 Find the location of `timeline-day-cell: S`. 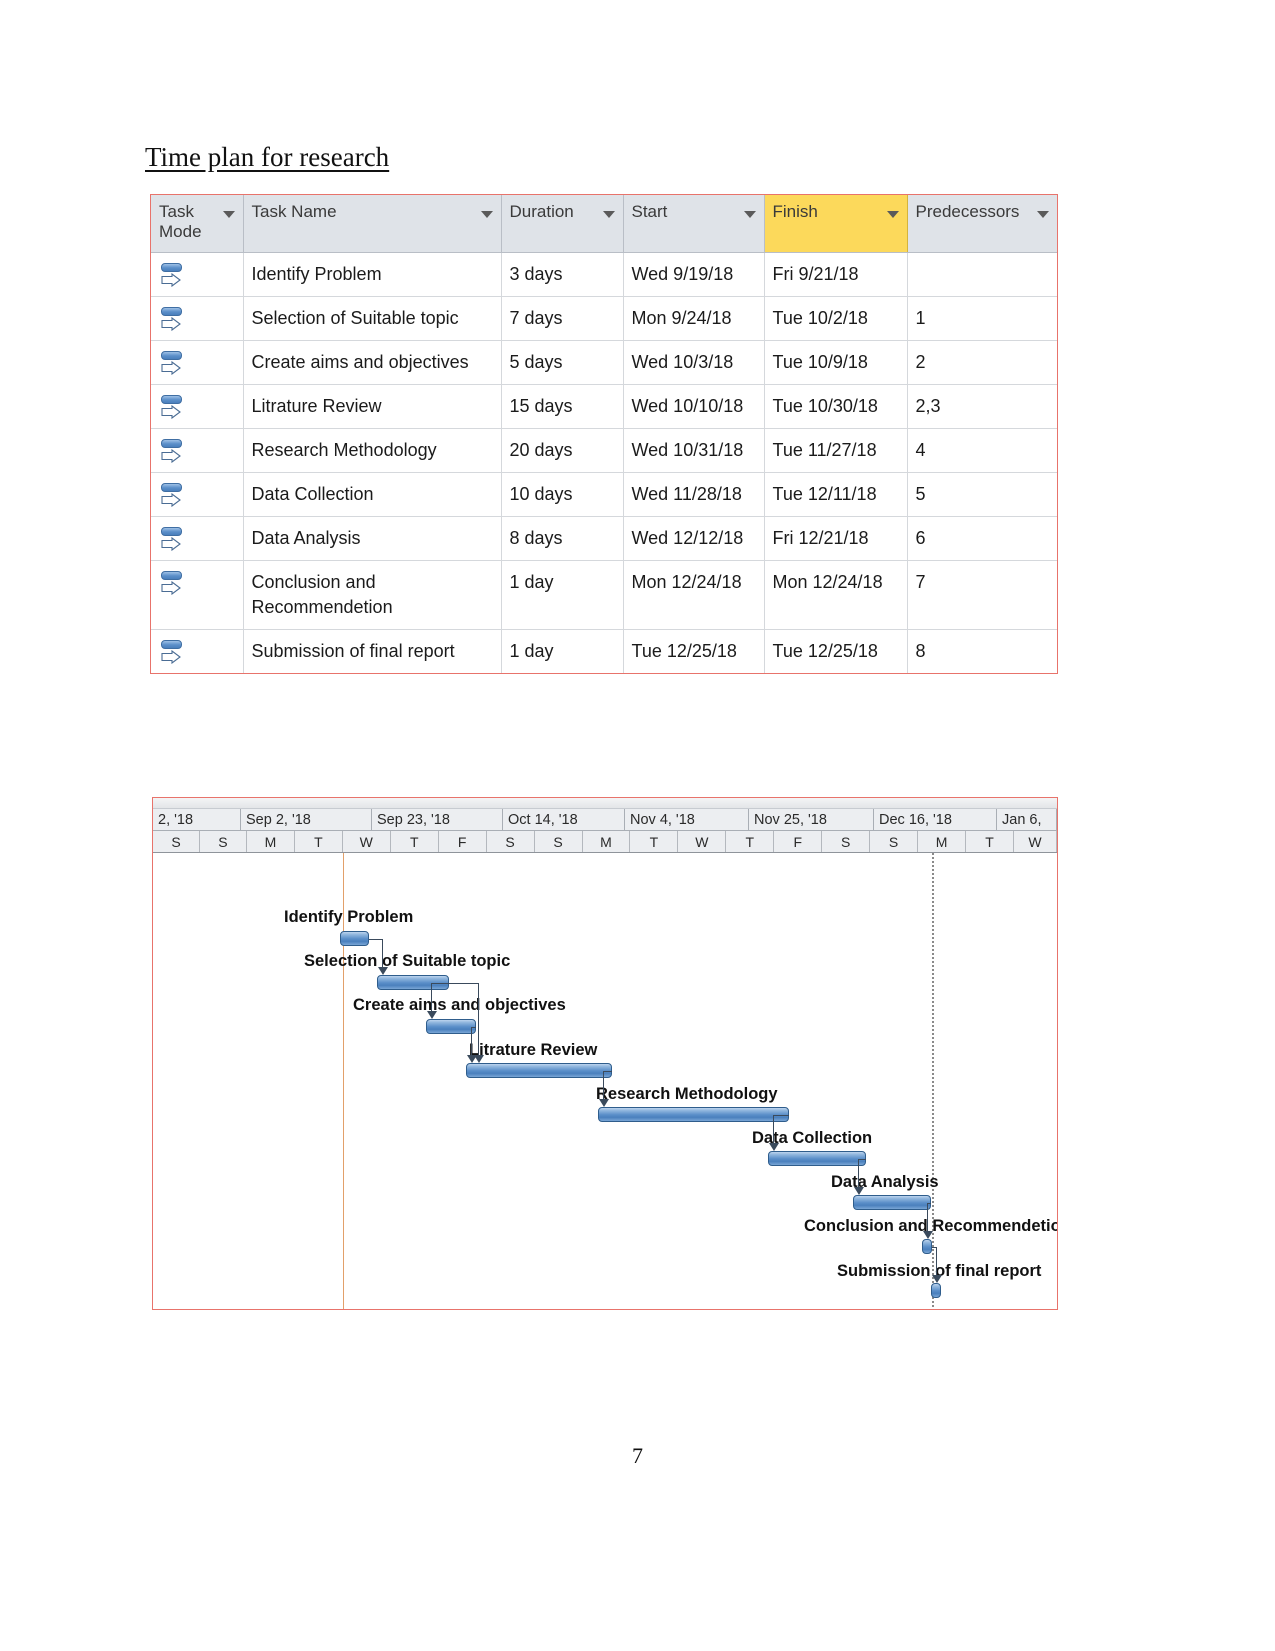

timeline-day-cell: S is located at coordinates (176, 841).